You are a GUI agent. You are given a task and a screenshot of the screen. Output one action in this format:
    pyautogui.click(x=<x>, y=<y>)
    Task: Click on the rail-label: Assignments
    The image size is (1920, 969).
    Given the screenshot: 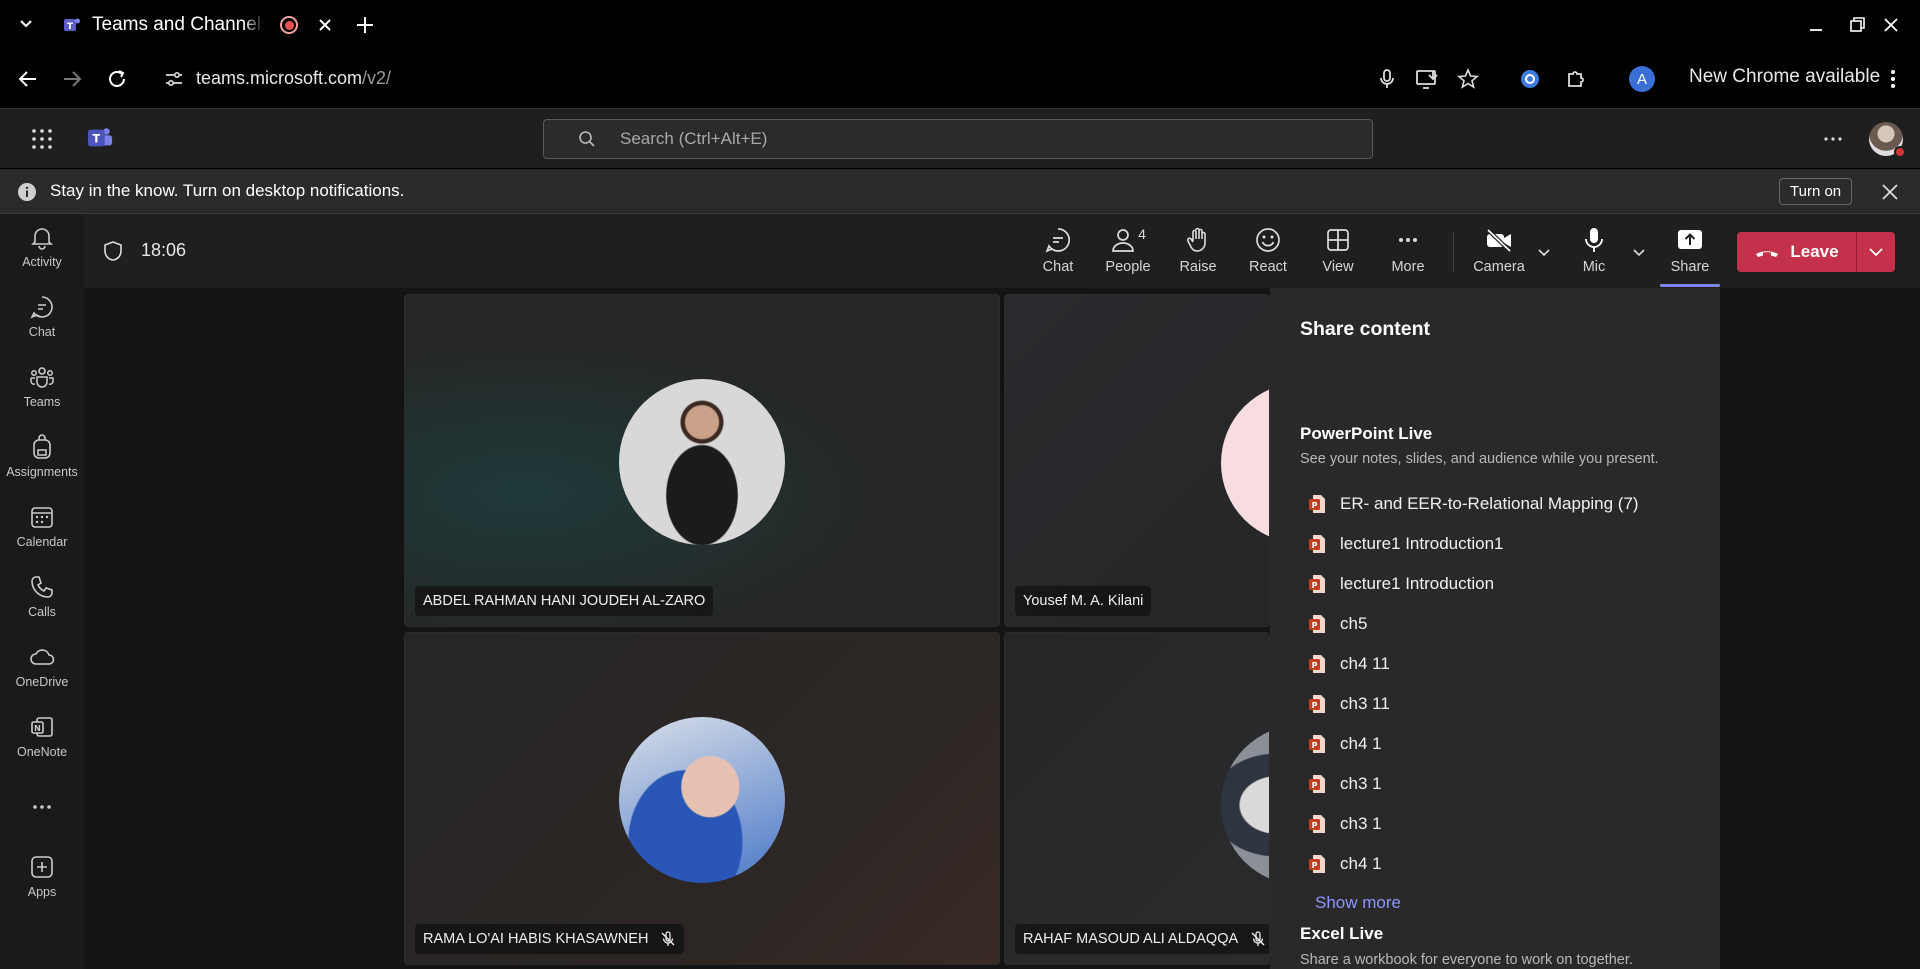 What is the action you would take?
    pyautogui.click(x=42, y=472)
    